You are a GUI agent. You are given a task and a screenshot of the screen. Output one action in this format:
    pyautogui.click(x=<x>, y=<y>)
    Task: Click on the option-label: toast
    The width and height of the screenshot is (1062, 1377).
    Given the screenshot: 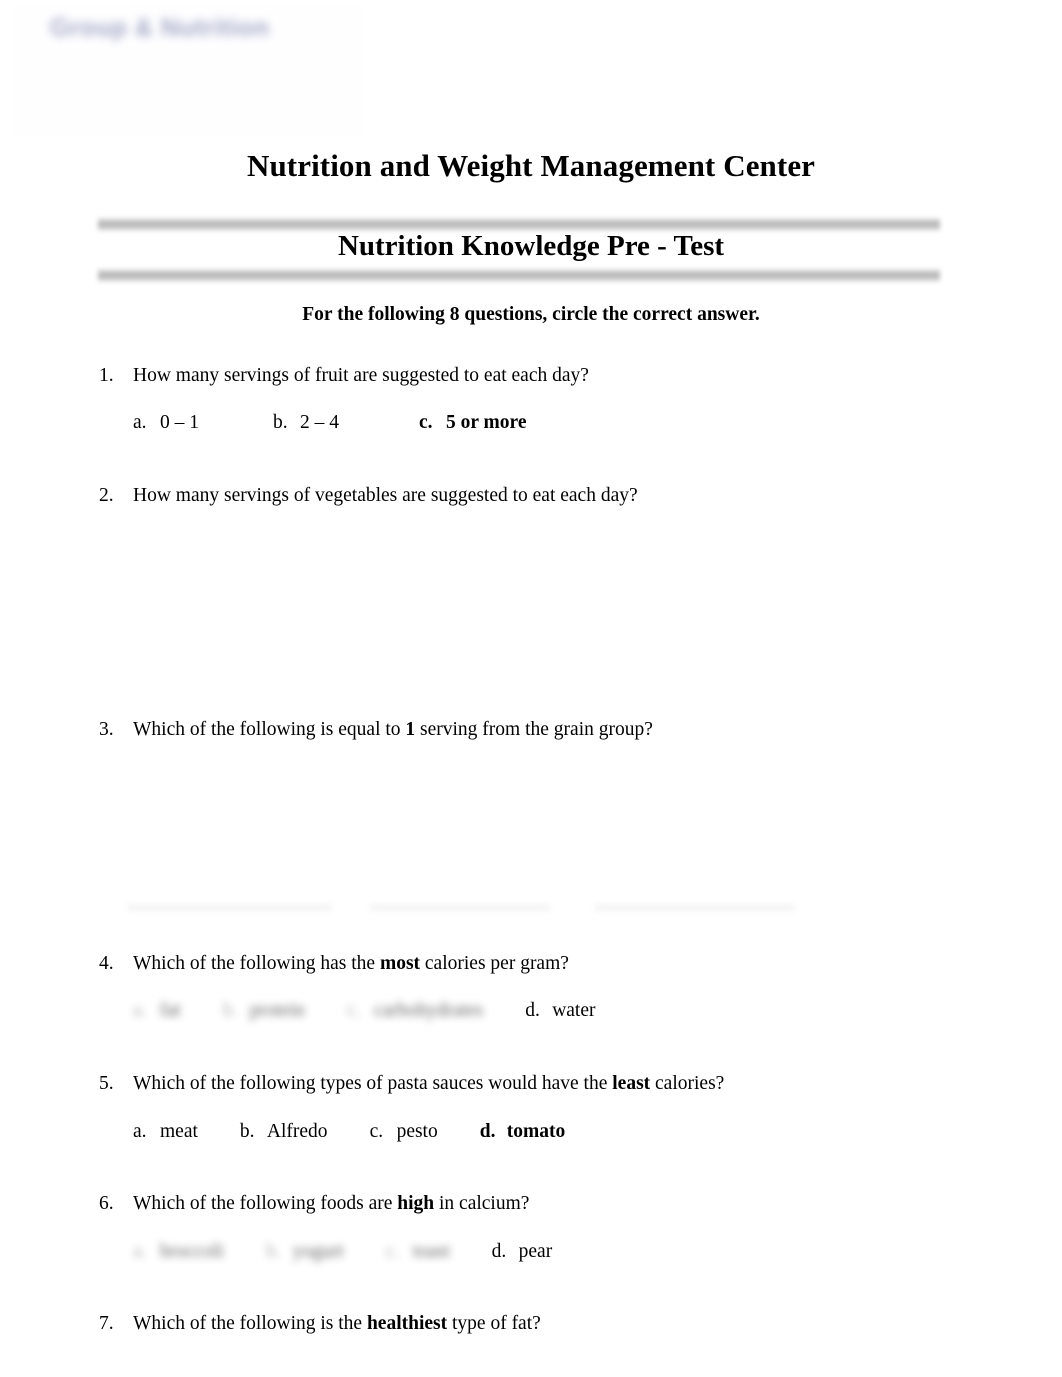 What is the action you would take?
    pyautogui.click(x=431, y=1251)
    